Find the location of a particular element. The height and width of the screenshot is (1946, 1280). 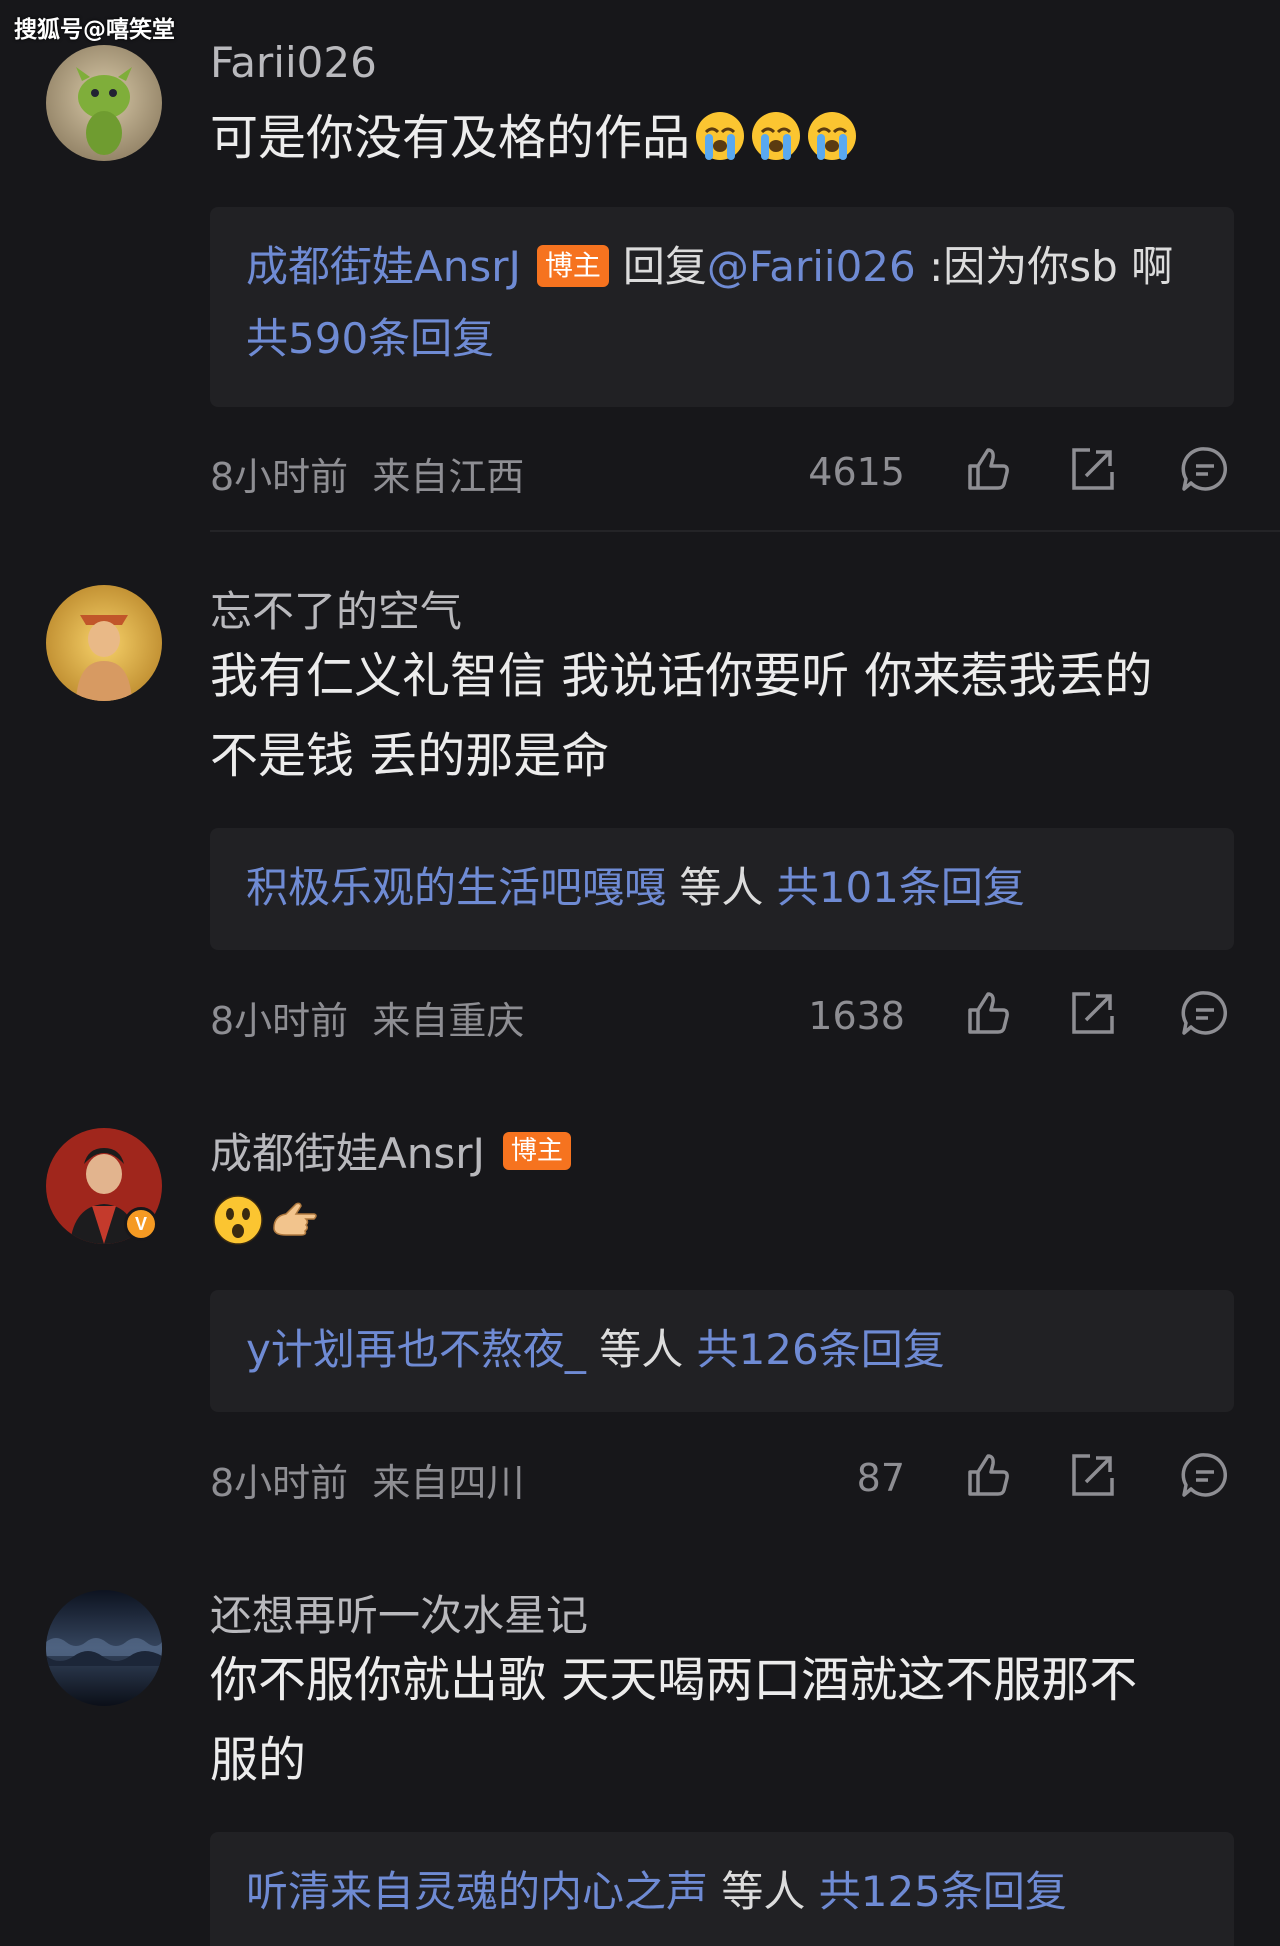

comment-content is located at coordinates (720, 1222).